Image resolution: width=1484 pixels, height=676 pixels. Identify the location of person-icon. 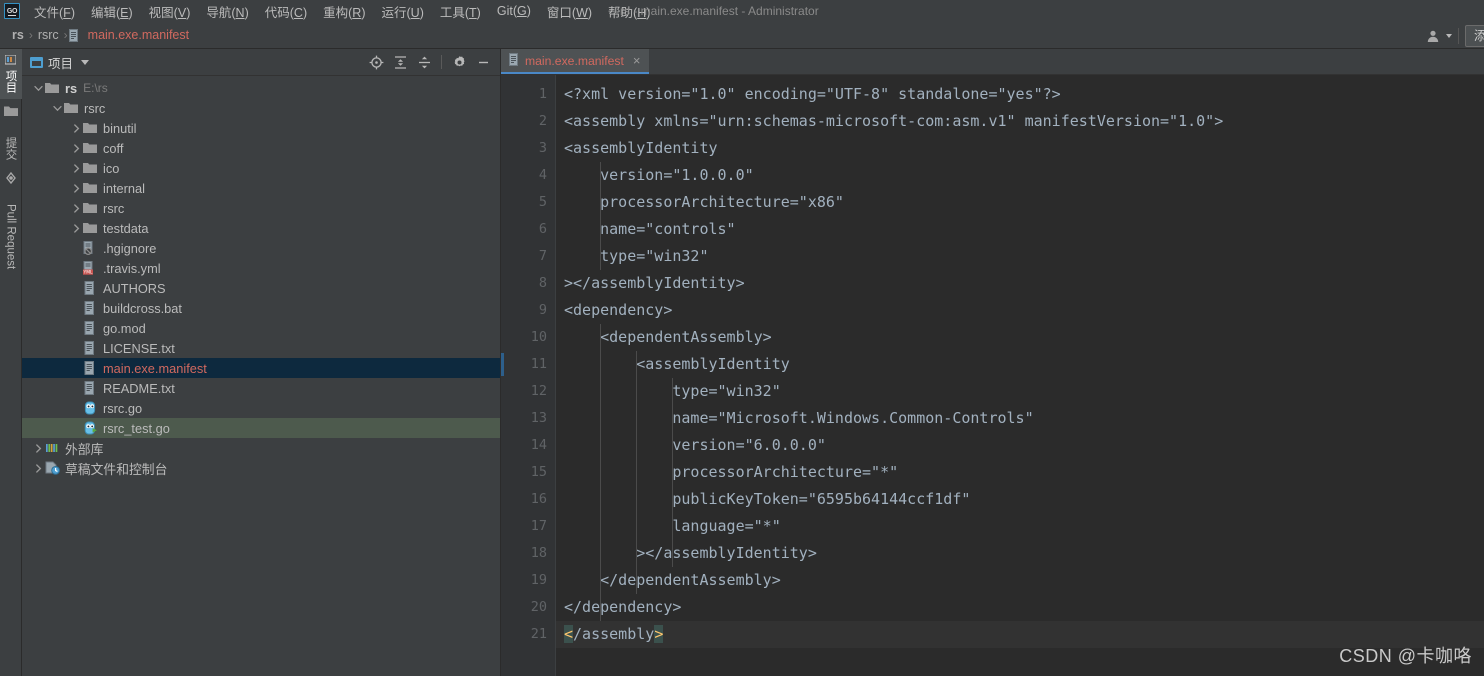
(1433, 36).